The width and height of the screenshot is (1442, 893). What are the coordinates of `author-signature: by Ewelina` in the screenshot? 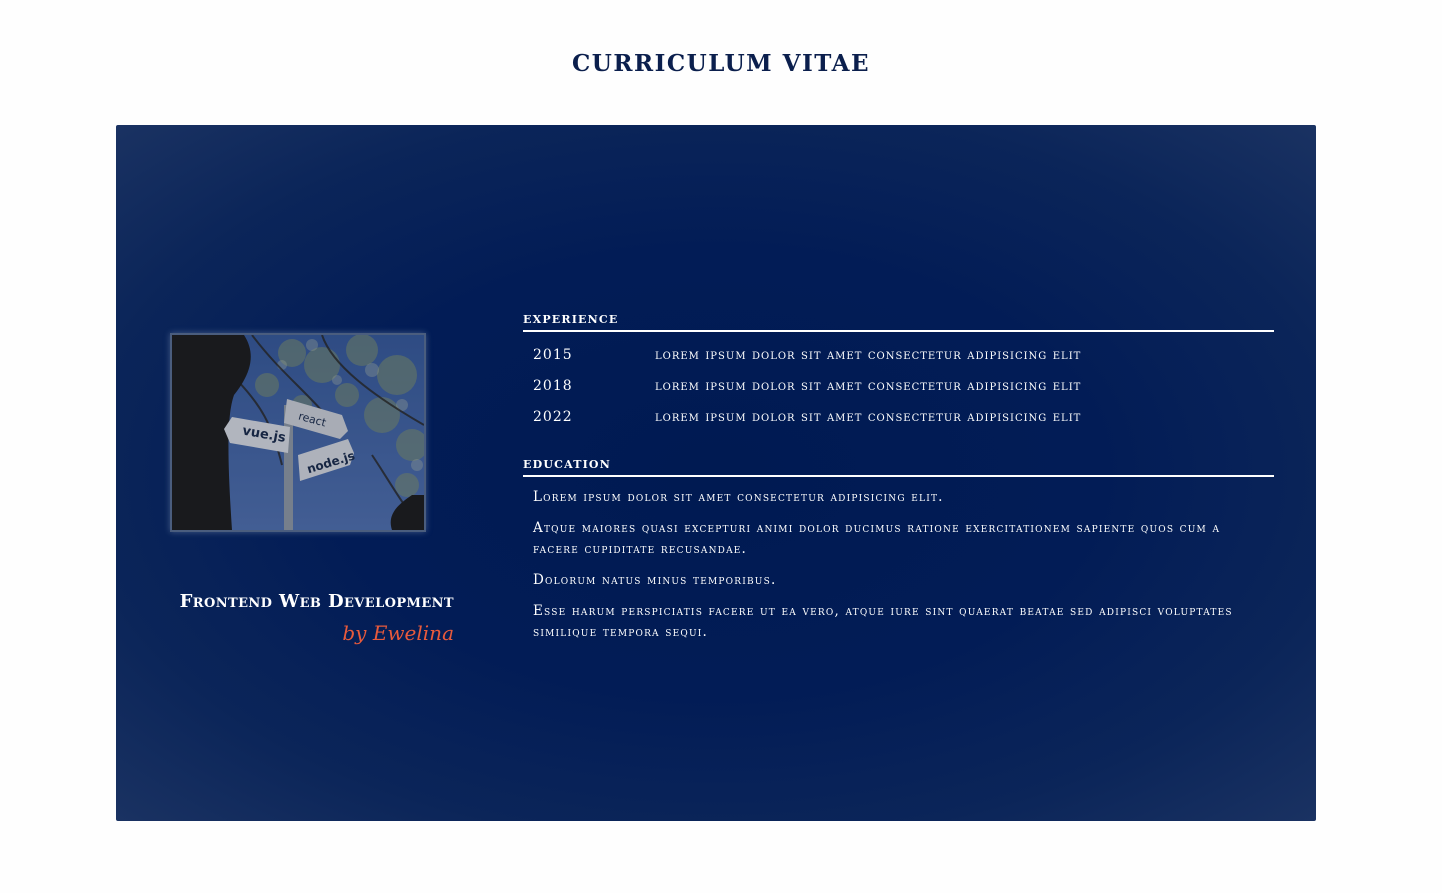 It's located at (398, 633).